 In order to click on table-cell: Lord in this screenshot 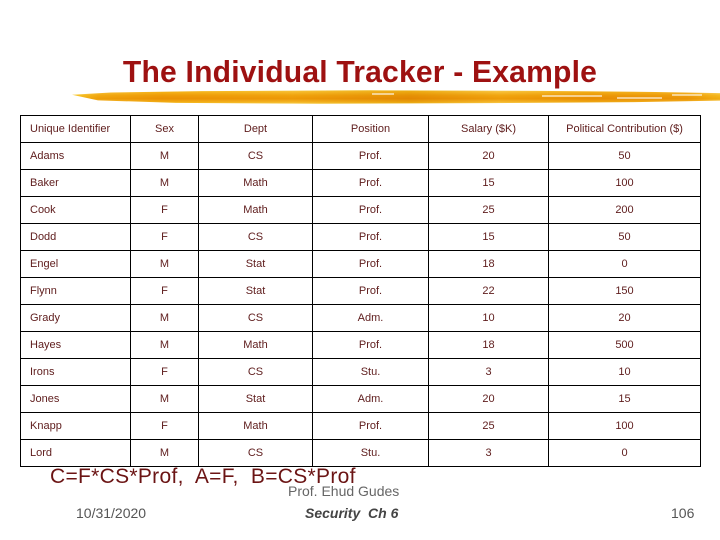, I will do `click(75, 453)`.